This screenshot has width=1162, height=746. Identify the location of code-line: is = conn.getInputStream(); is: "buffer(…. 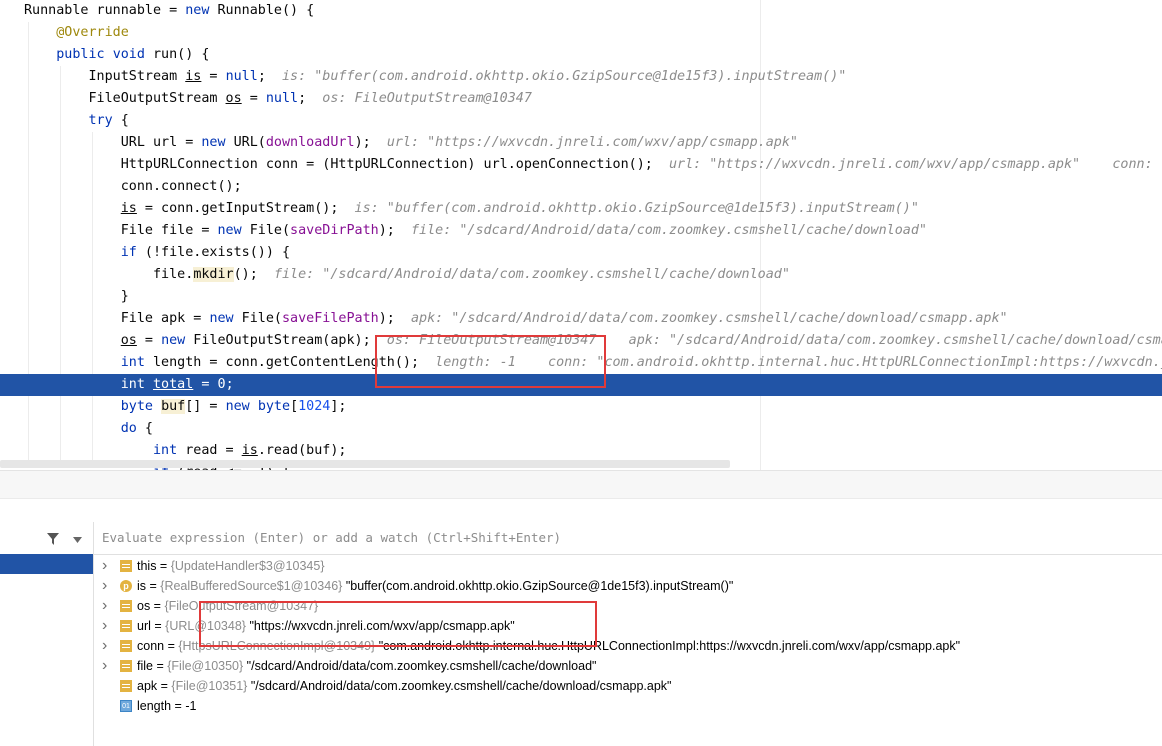
(581, 209).